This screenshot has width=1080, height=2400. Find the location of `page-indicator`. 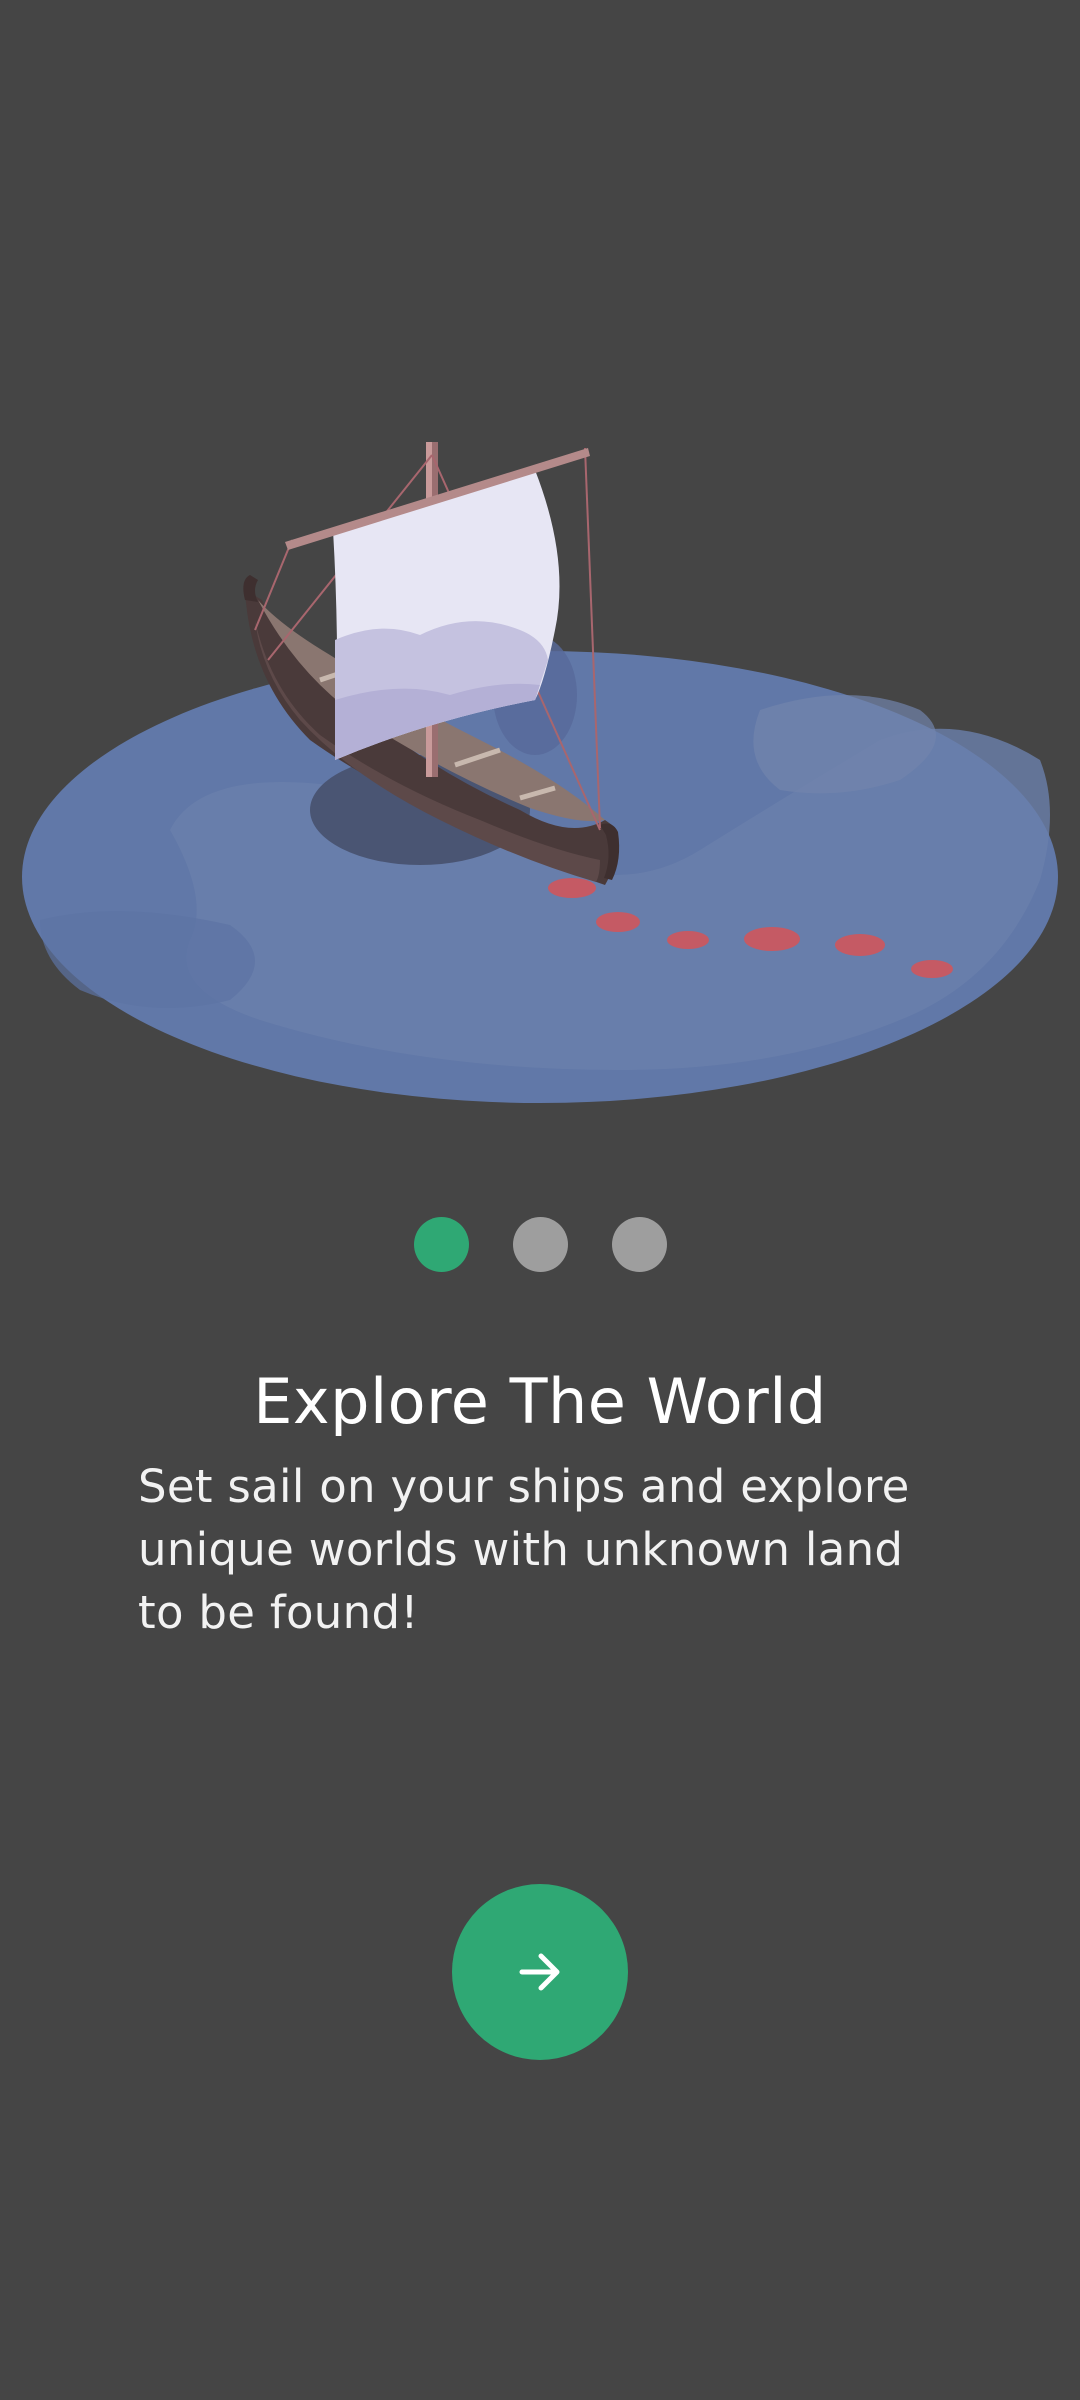

page-indicator is located at coordinates (540, 1244).